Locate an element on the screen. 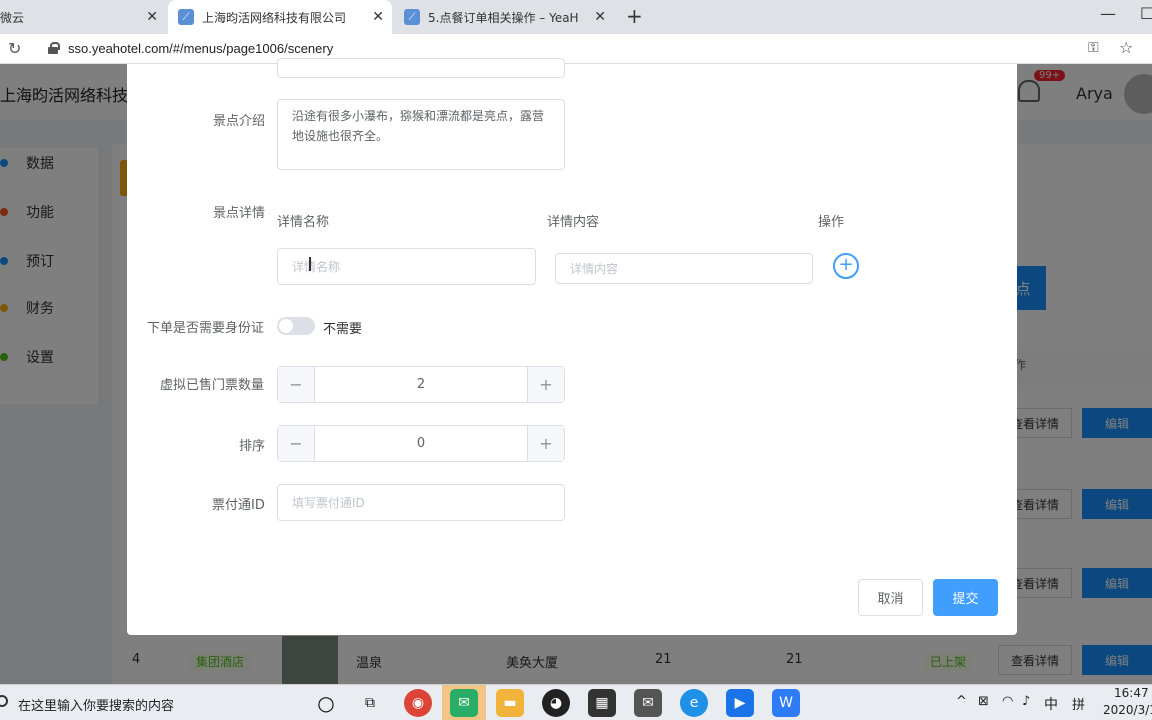 The image size is (1152, 720). chevron-up-icon: ^ is located at coordinates (961, 701).